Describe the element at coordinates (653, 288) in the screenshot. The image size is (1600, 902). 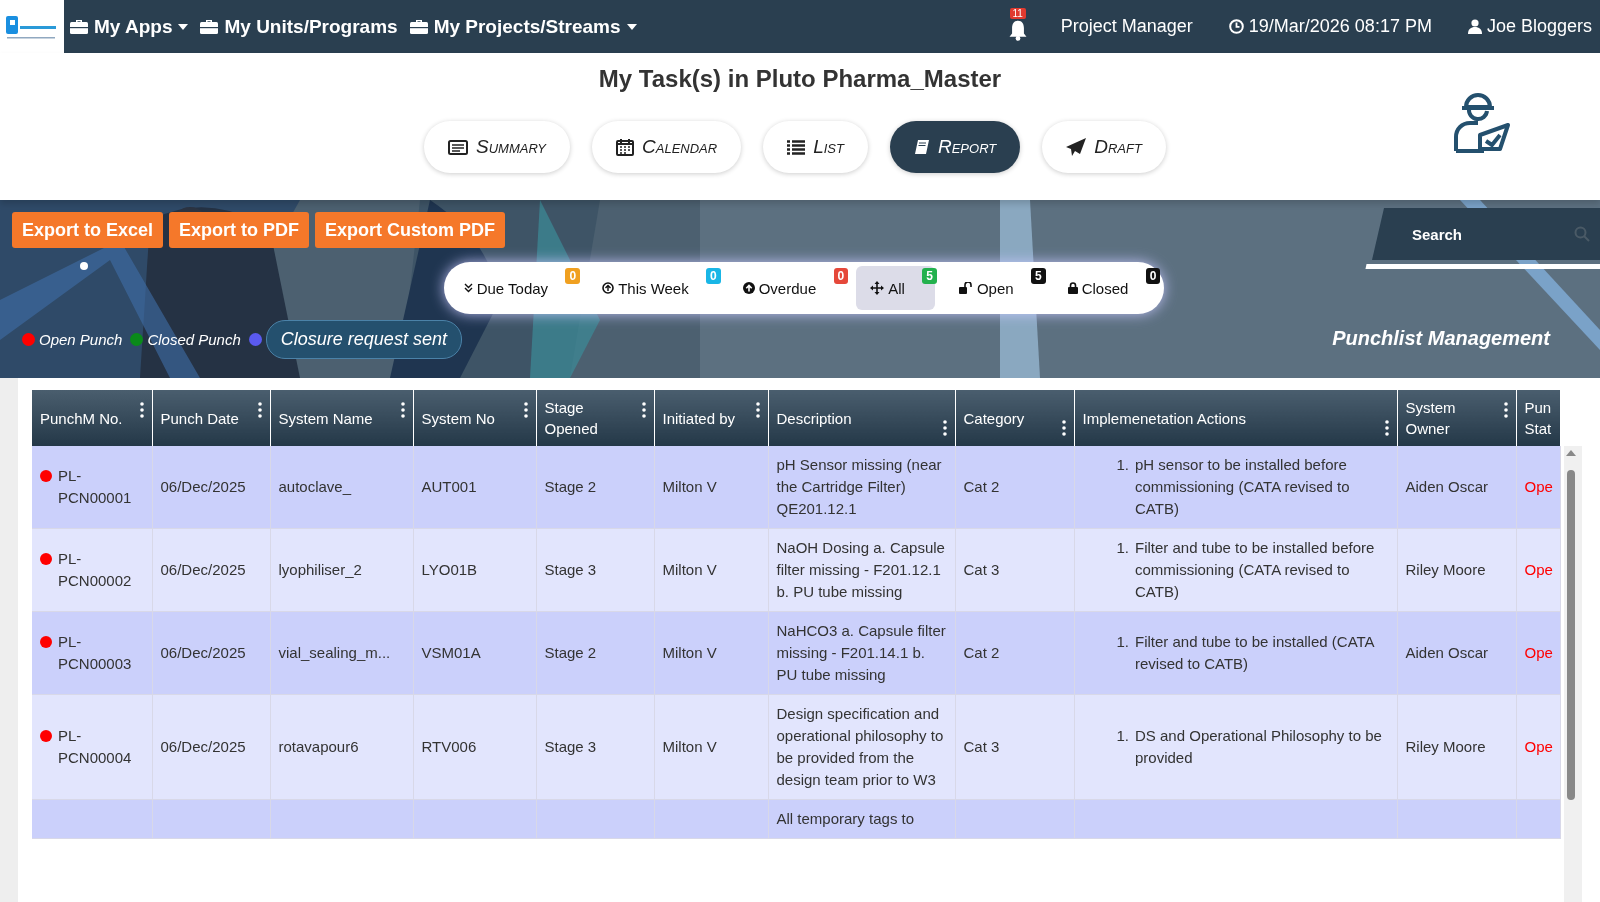
I see `filter-tab: This Week 0` at that location.